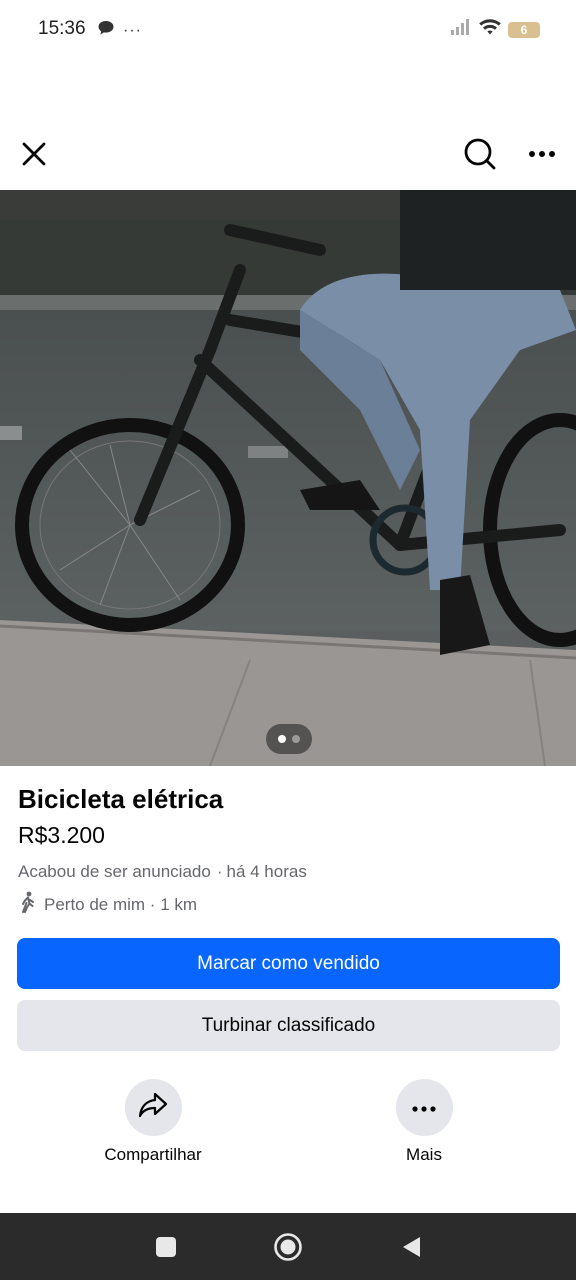 Image resolution: width=576 pixels, height=1280 pixels. I want to click on close-icon, so click(34, 154).